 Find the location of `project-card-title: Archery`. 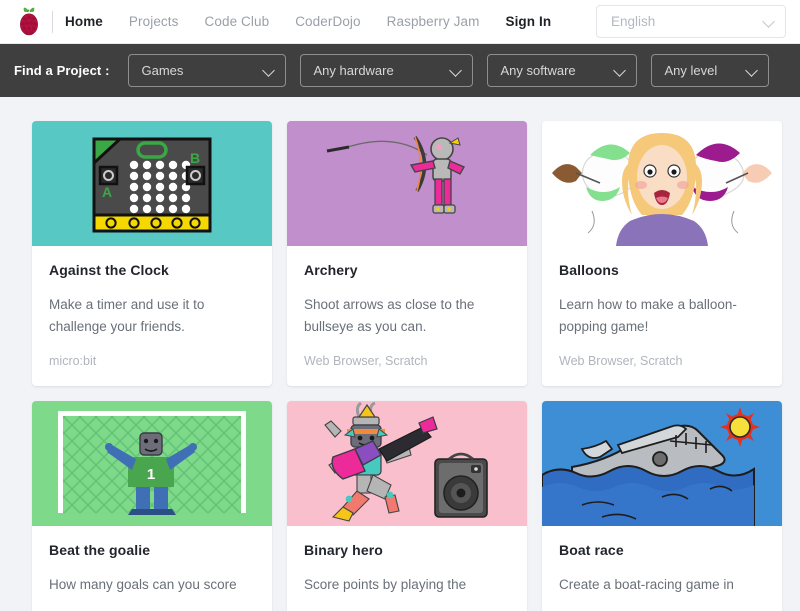

project-card-title: Archery is located at coordinates (331, 270).